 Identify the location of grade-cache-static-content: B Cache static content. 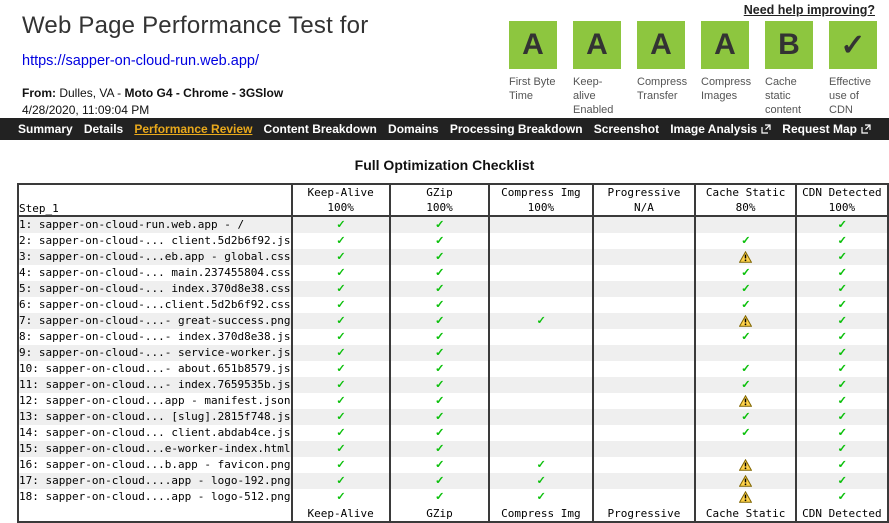
(789, 69).